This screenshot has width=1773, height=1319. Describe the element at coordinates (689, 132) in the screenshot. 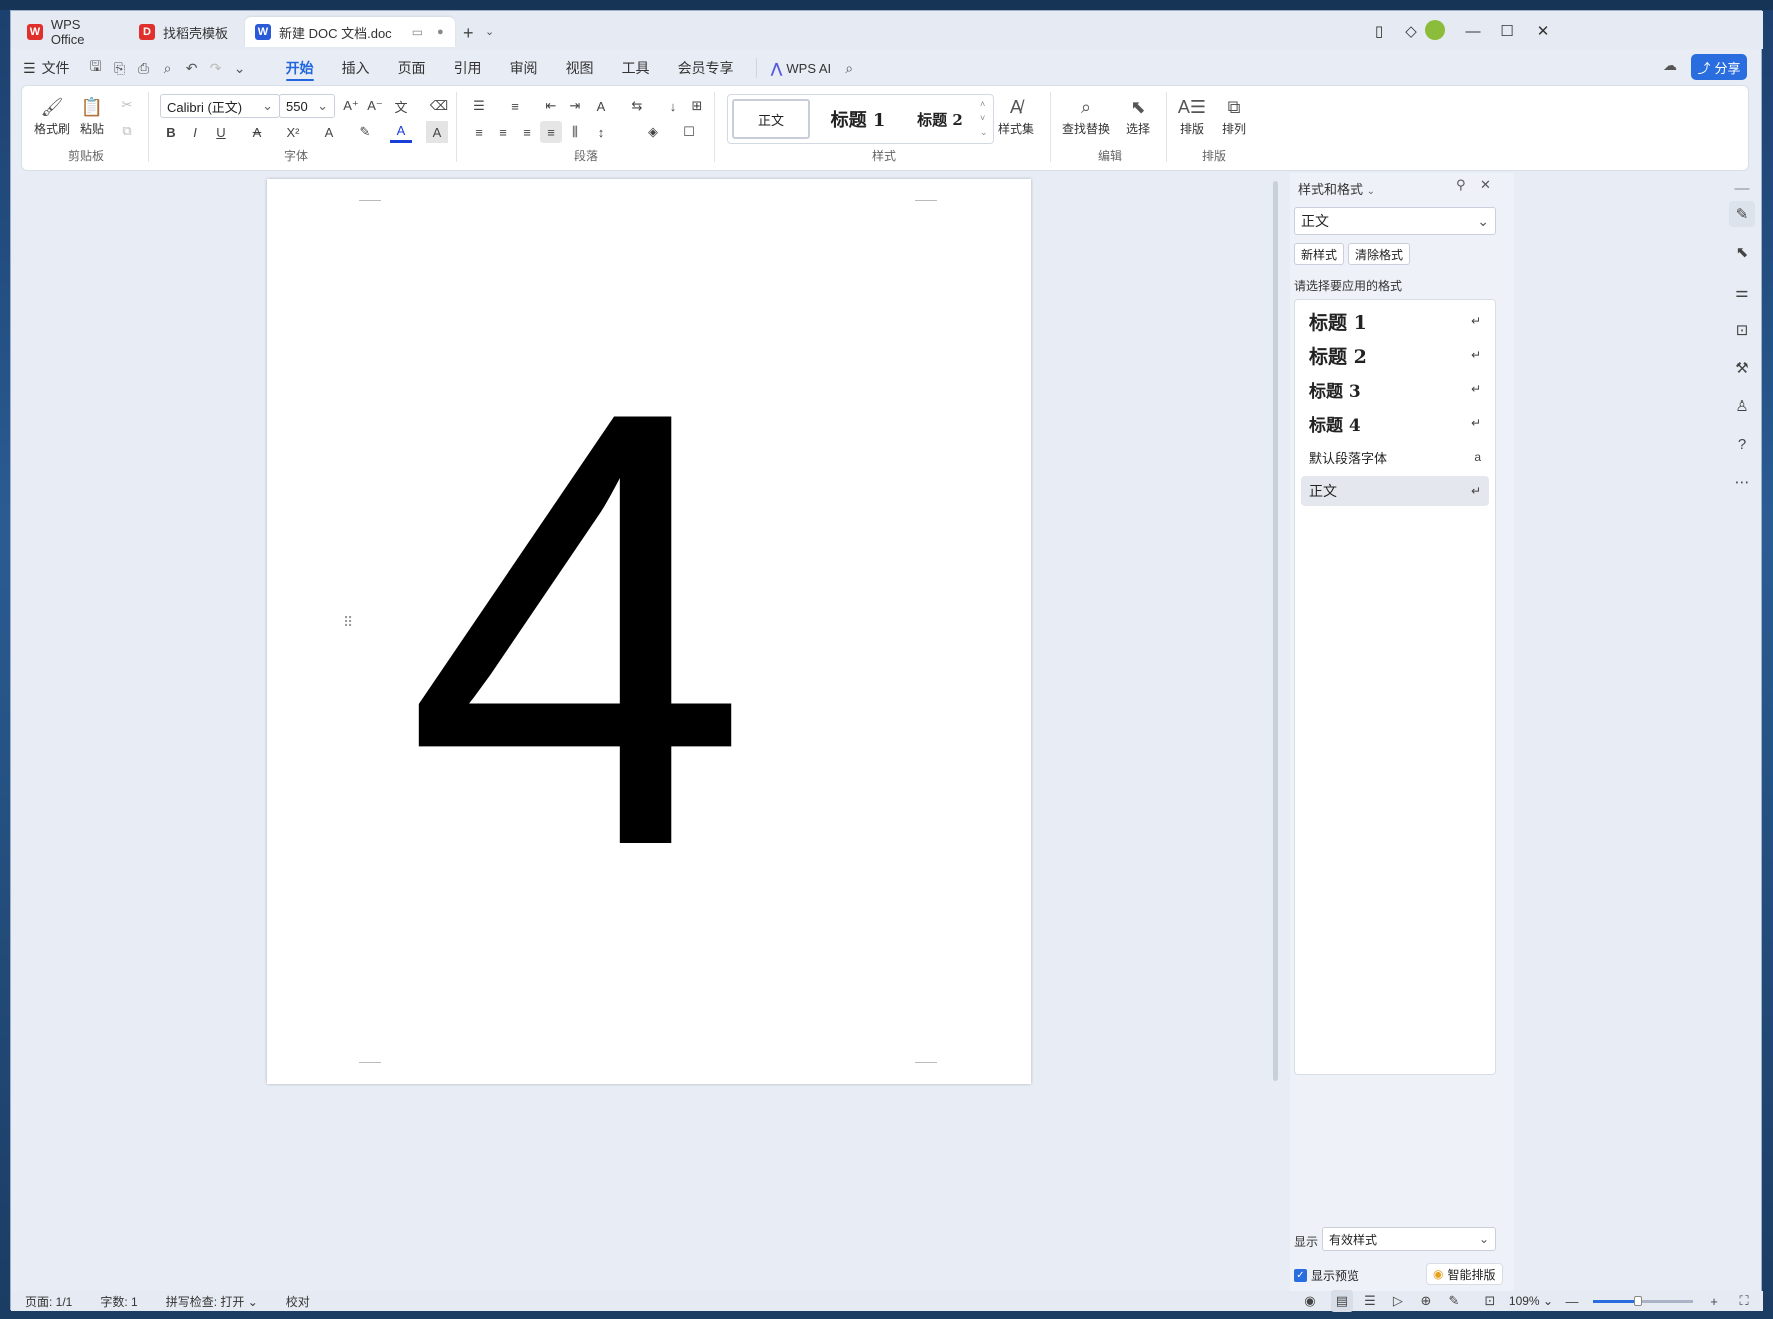

I see `borders-icon: ☐` at that location.